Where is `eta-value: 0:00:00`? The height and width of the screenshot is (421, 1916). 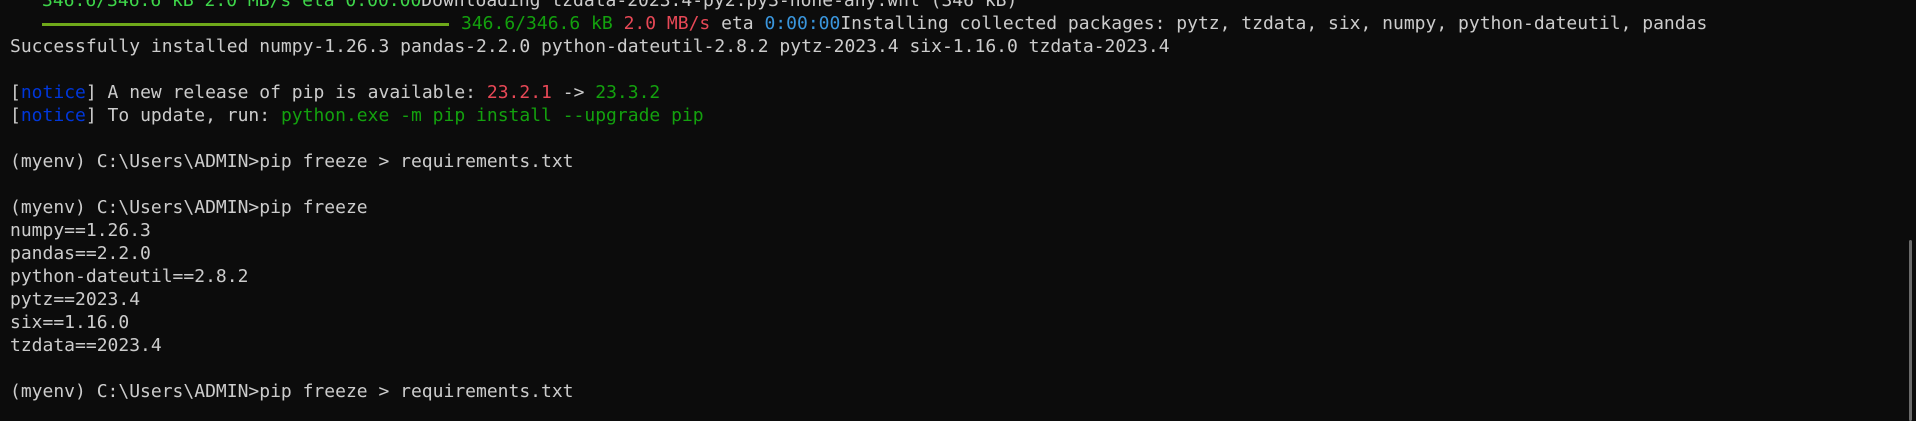
eta-value: 0:00:00 is located at coordinates (802, 23).